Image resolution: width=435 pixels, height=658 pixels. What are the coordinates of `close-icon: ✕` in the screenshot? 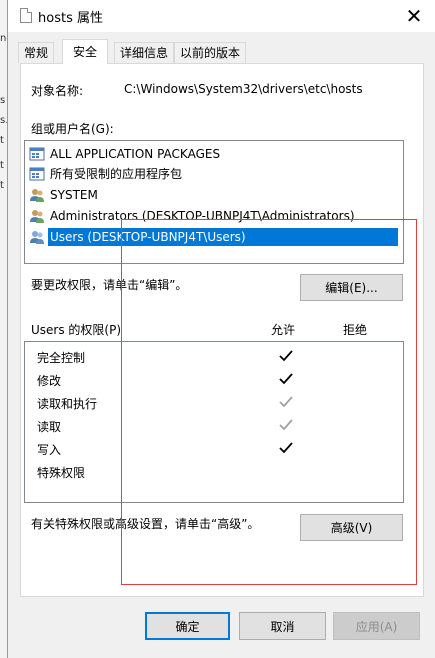 It's located at (414, 16).